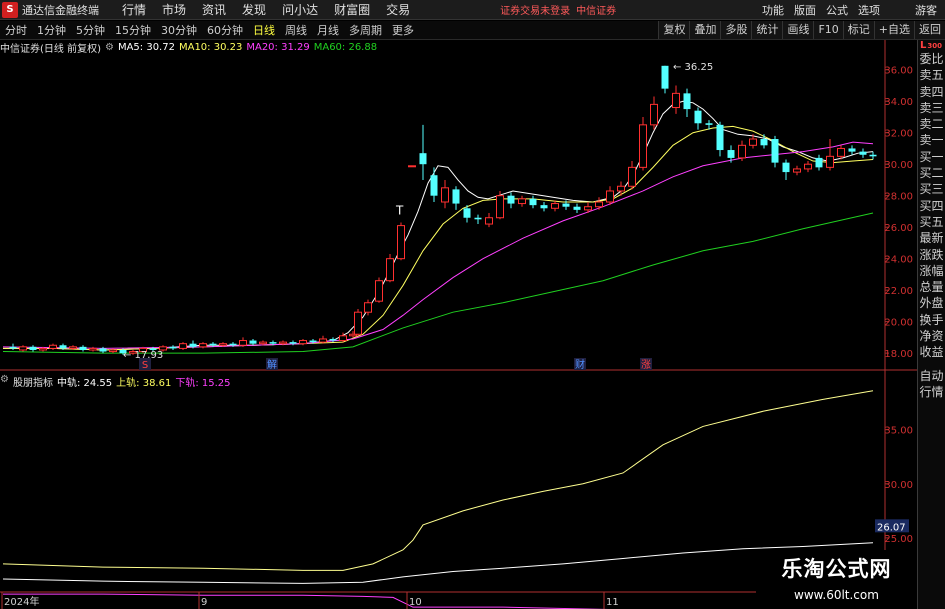 This screenshot has height=609, width=945. I want to click on panel-item-2: 卖四, so click(931, 92).